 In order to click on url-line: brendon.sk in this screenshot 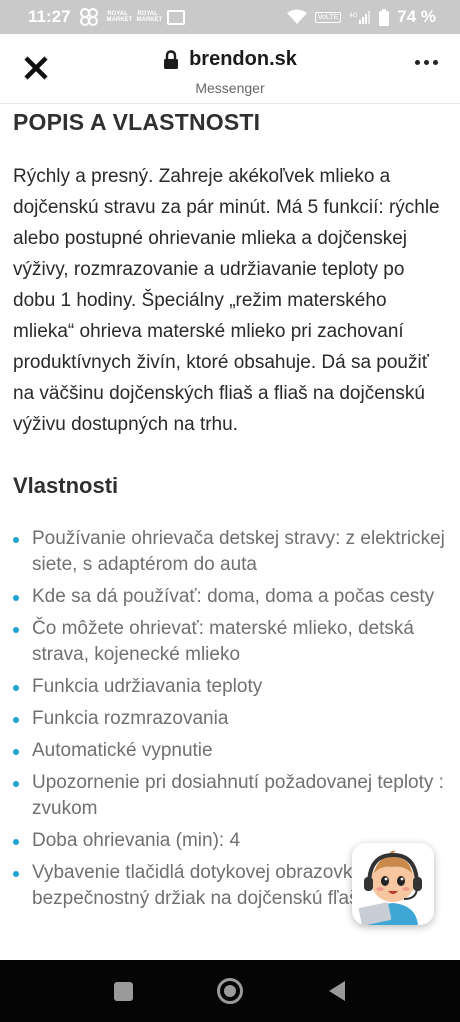, I will do `click(230, 59)`.